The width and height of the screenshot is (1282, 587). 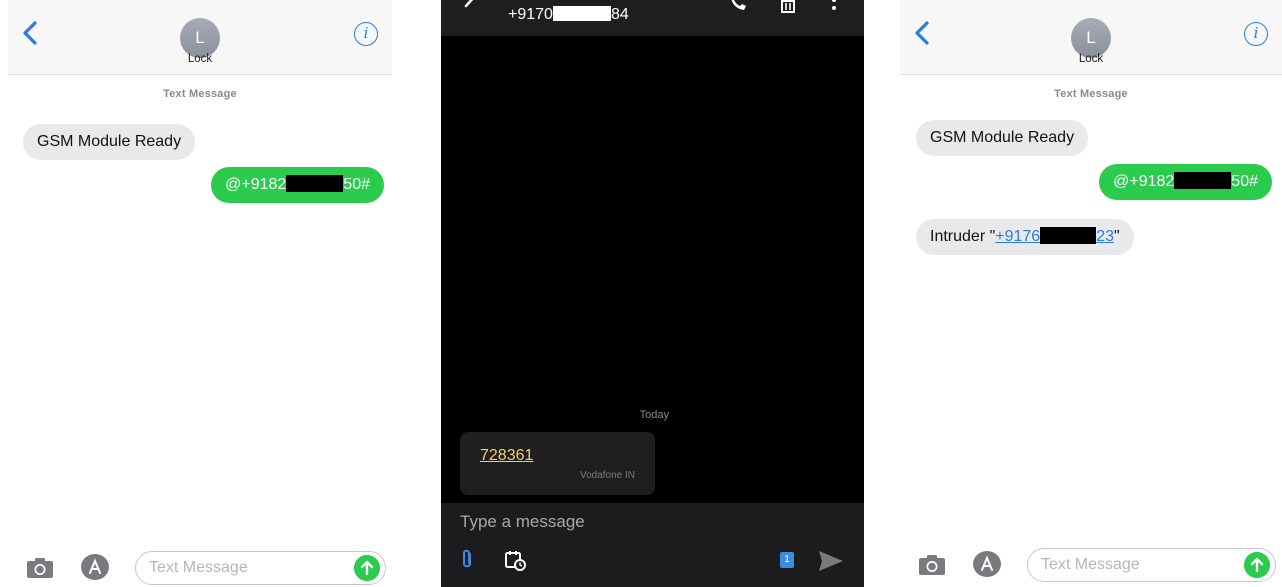 I want to click on incoming-message: Intruder "+9176 23", so click(x=1025, y=237).